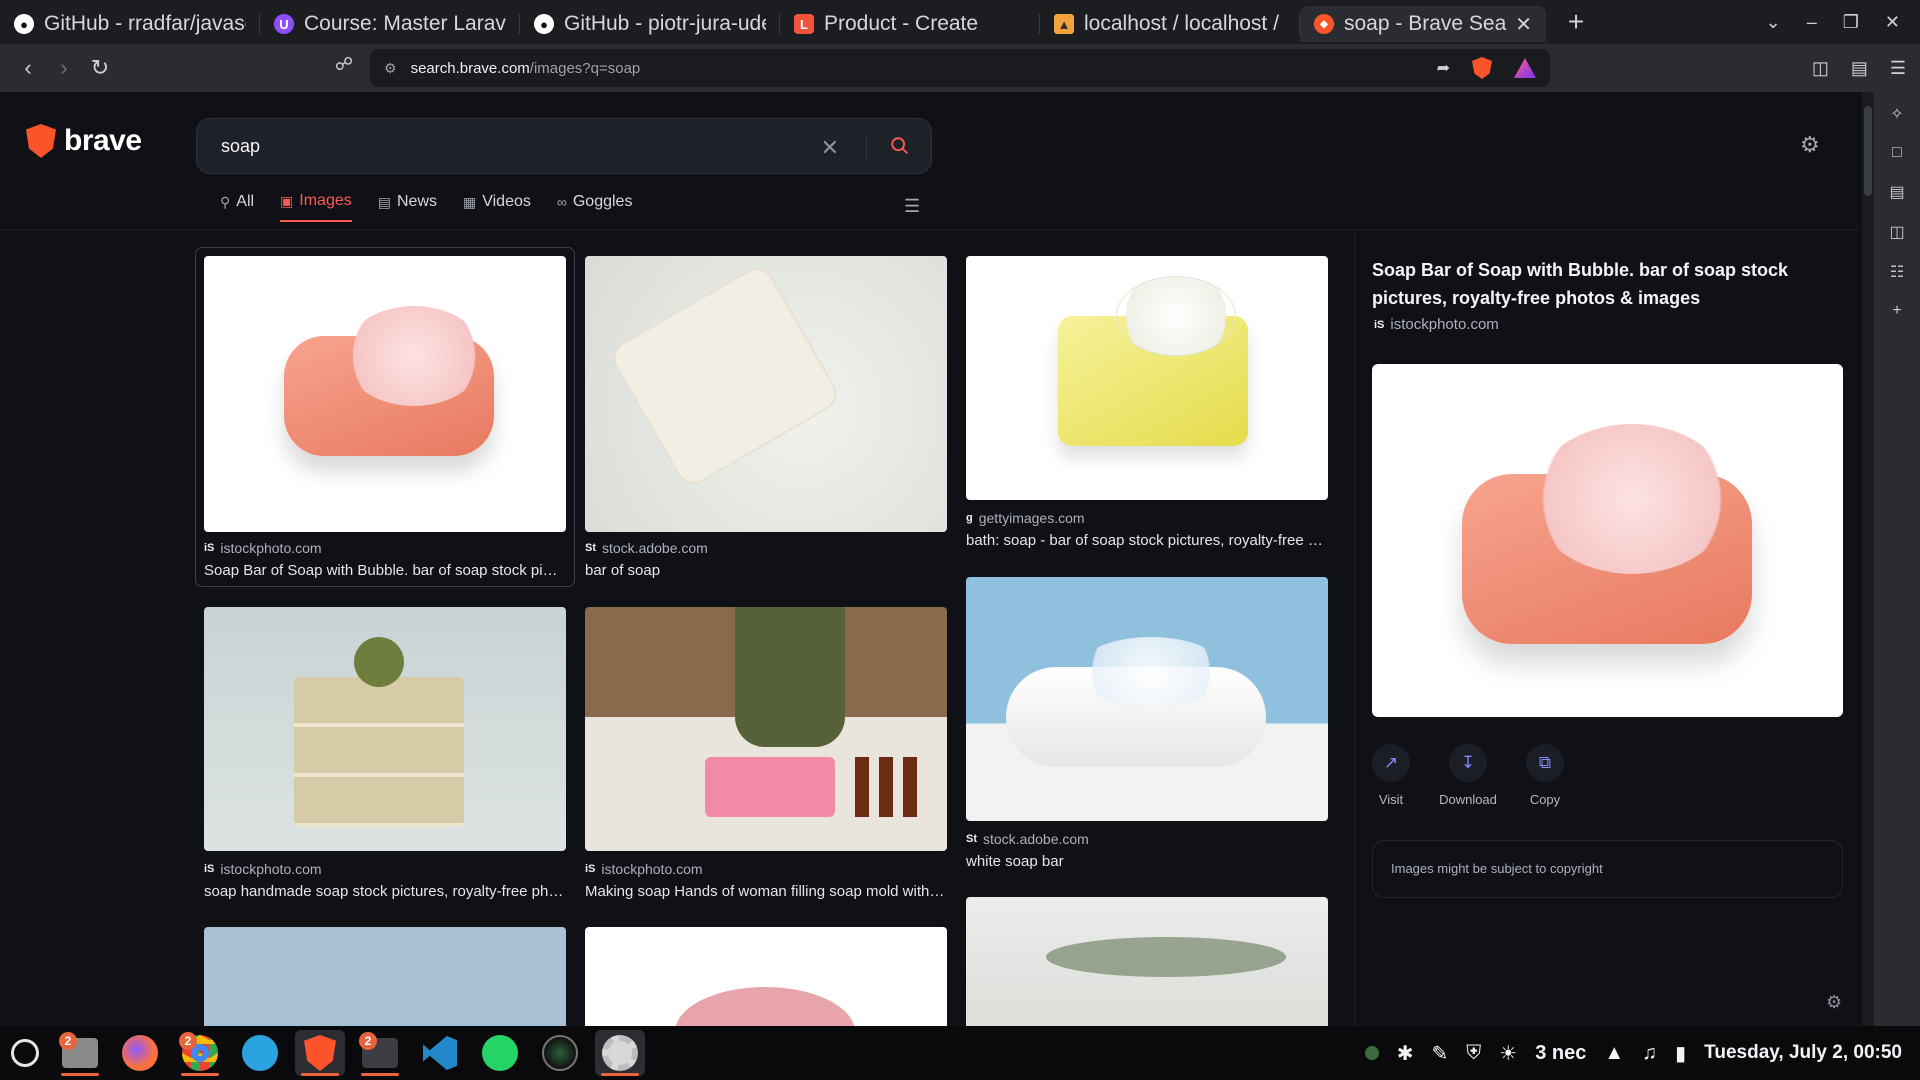 The width and height of the screenshot is (1920, 1080). What do you see at coordinates (1170, 24) in the screenshot?
I see `browser-tab: ▲ localhost / localhost / b` at bounding box center [1170, 24].